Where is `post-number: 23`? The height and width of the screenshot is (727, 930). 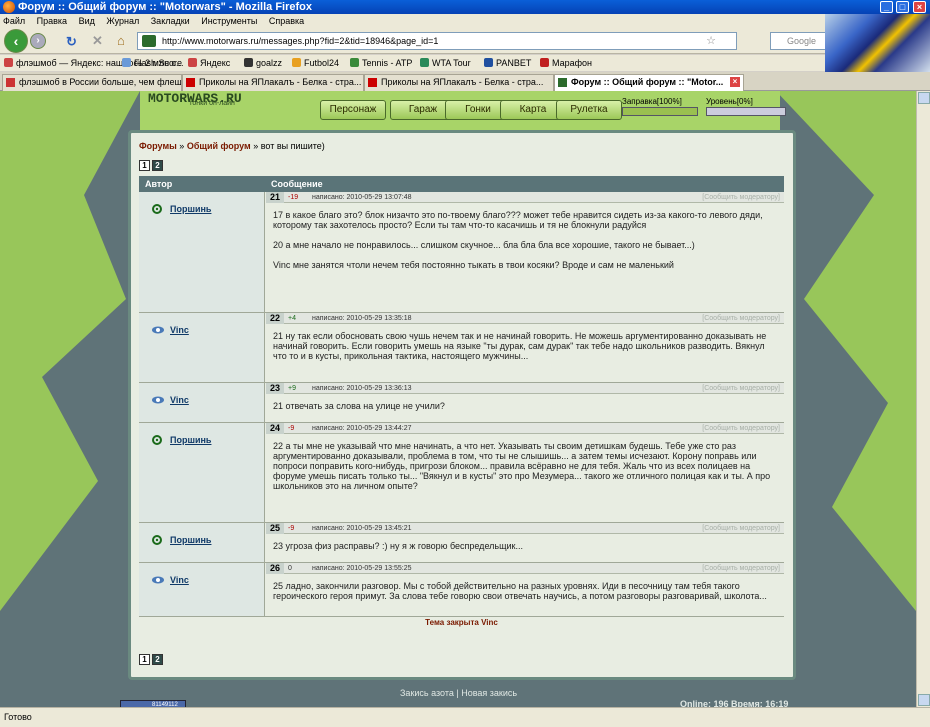
post-number: 23 is located at coordinates (275, 388).